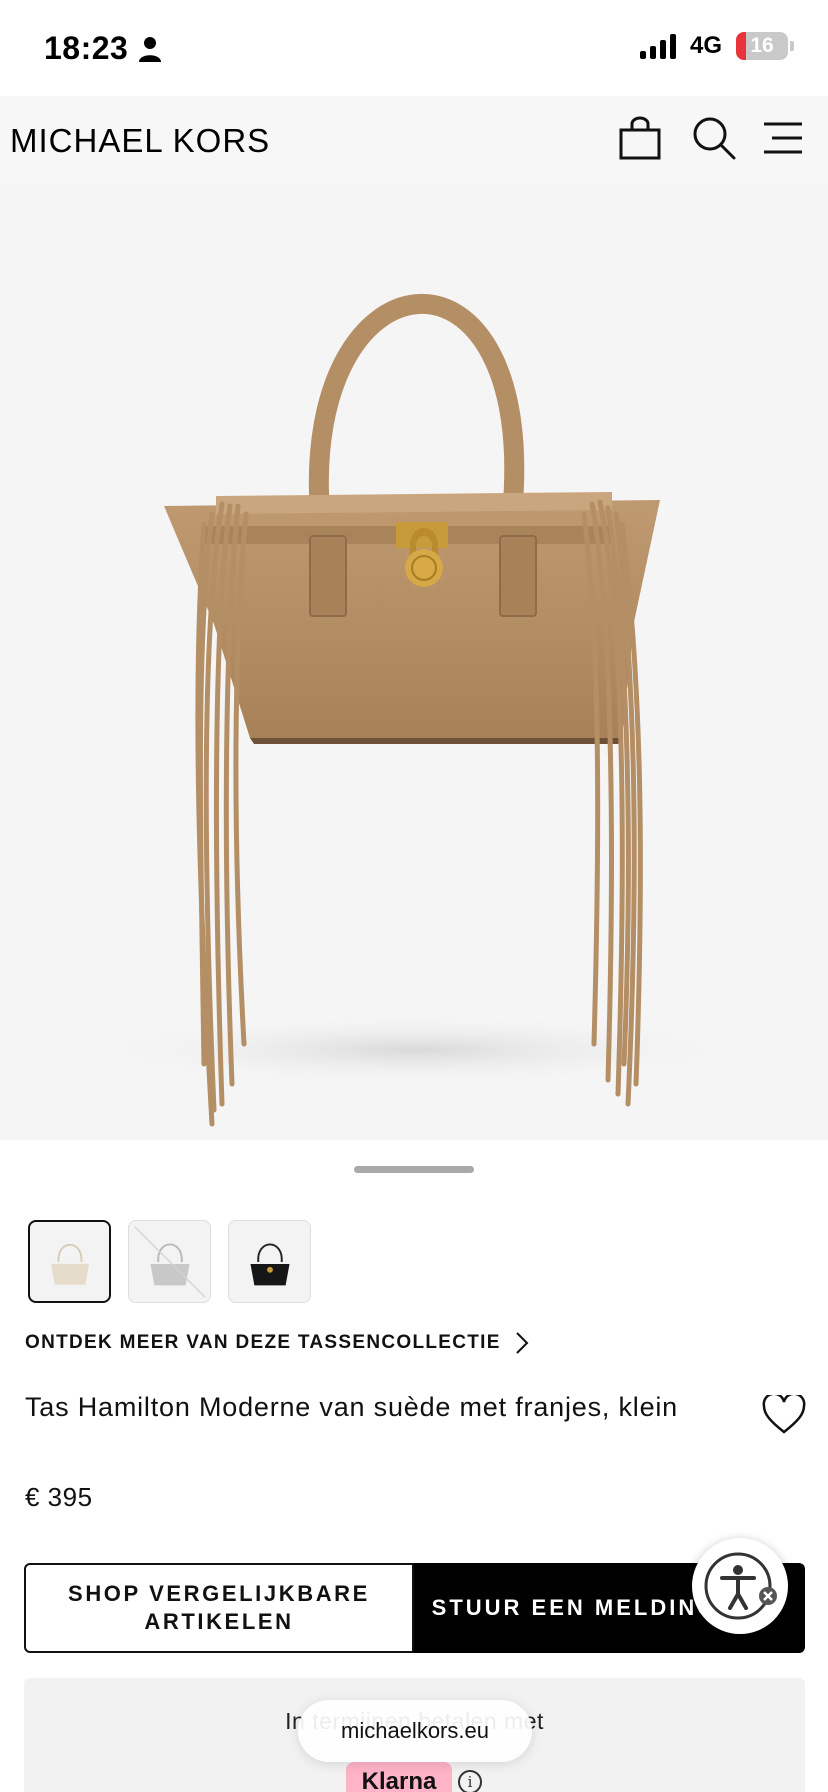 Image resolution: width=828 pixels, height=1792 pixels. What do you see at coordinates (399, 1777) in the screenshot?
I see `klarna-logo: Klarna` at bounding box center [399, 1777].